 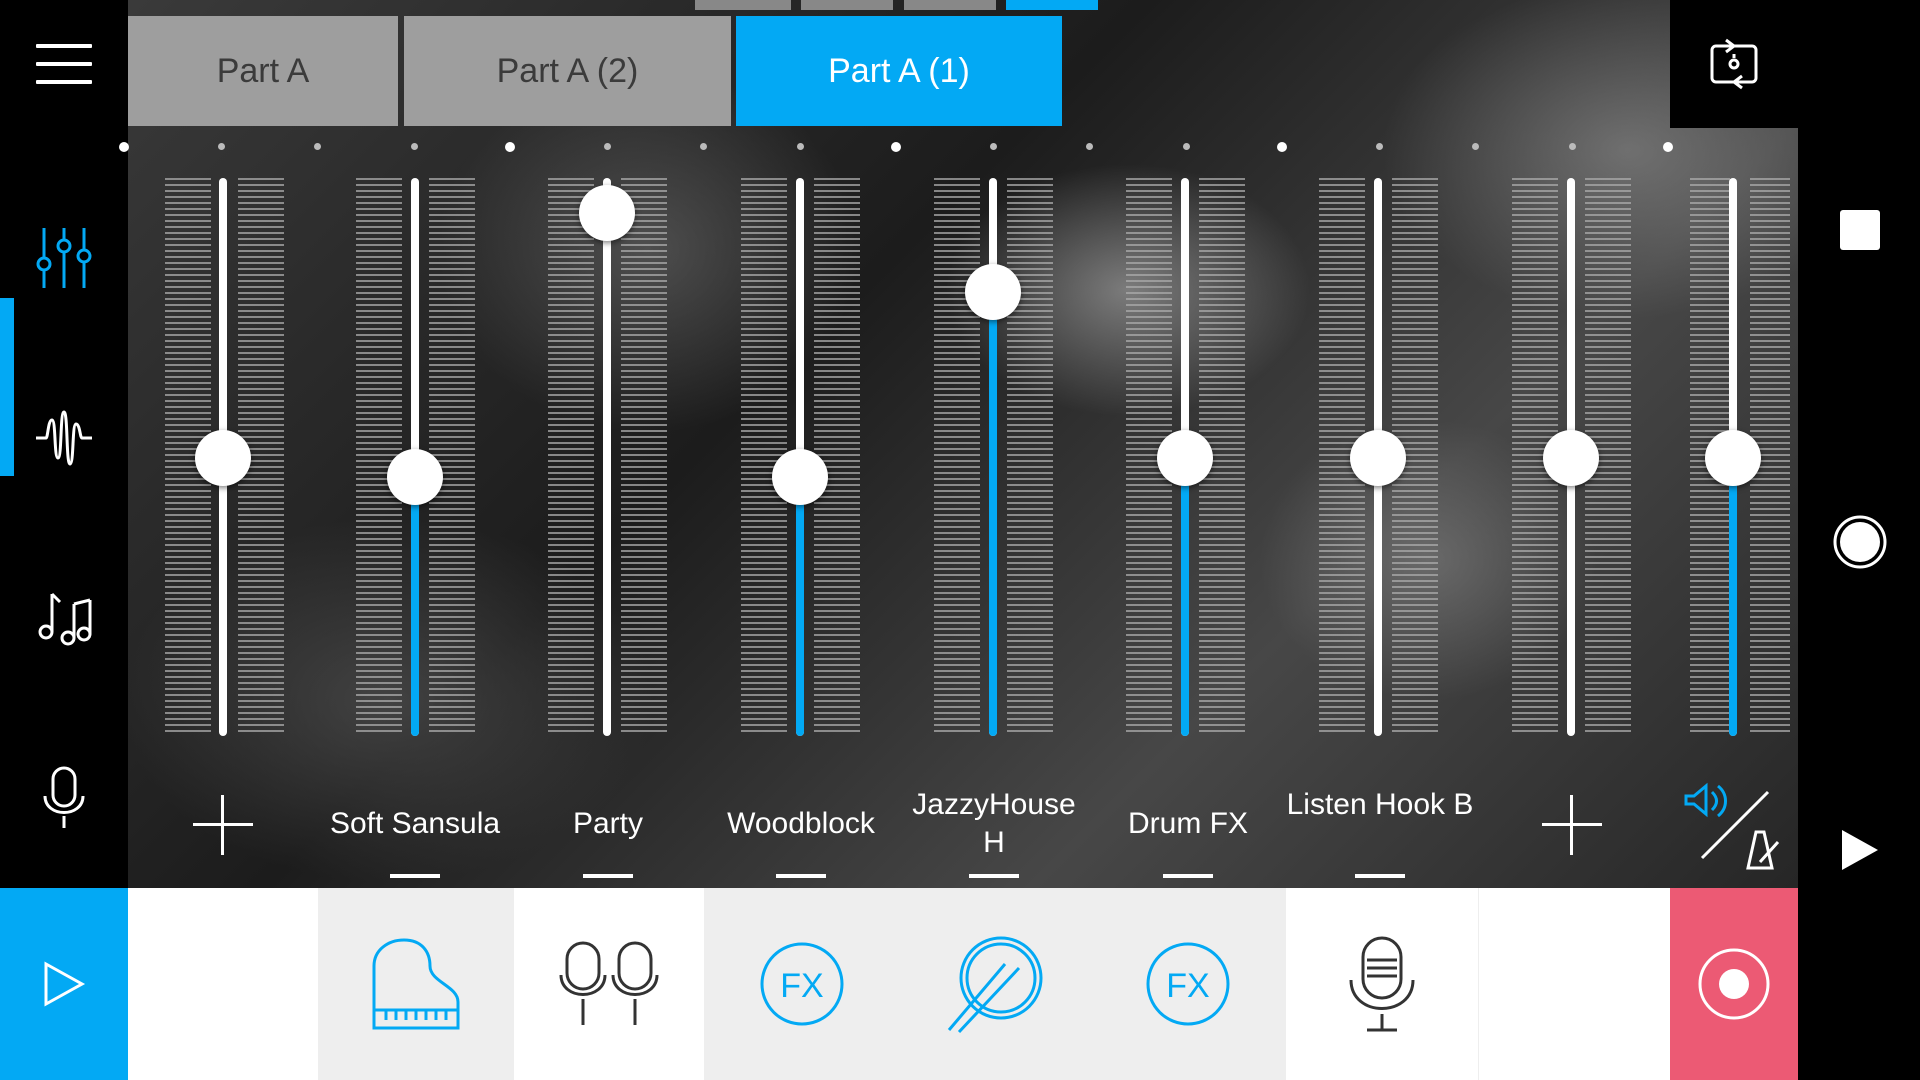 I want to click on instrument-fx-2: FX, so click(x=1188, y=984).